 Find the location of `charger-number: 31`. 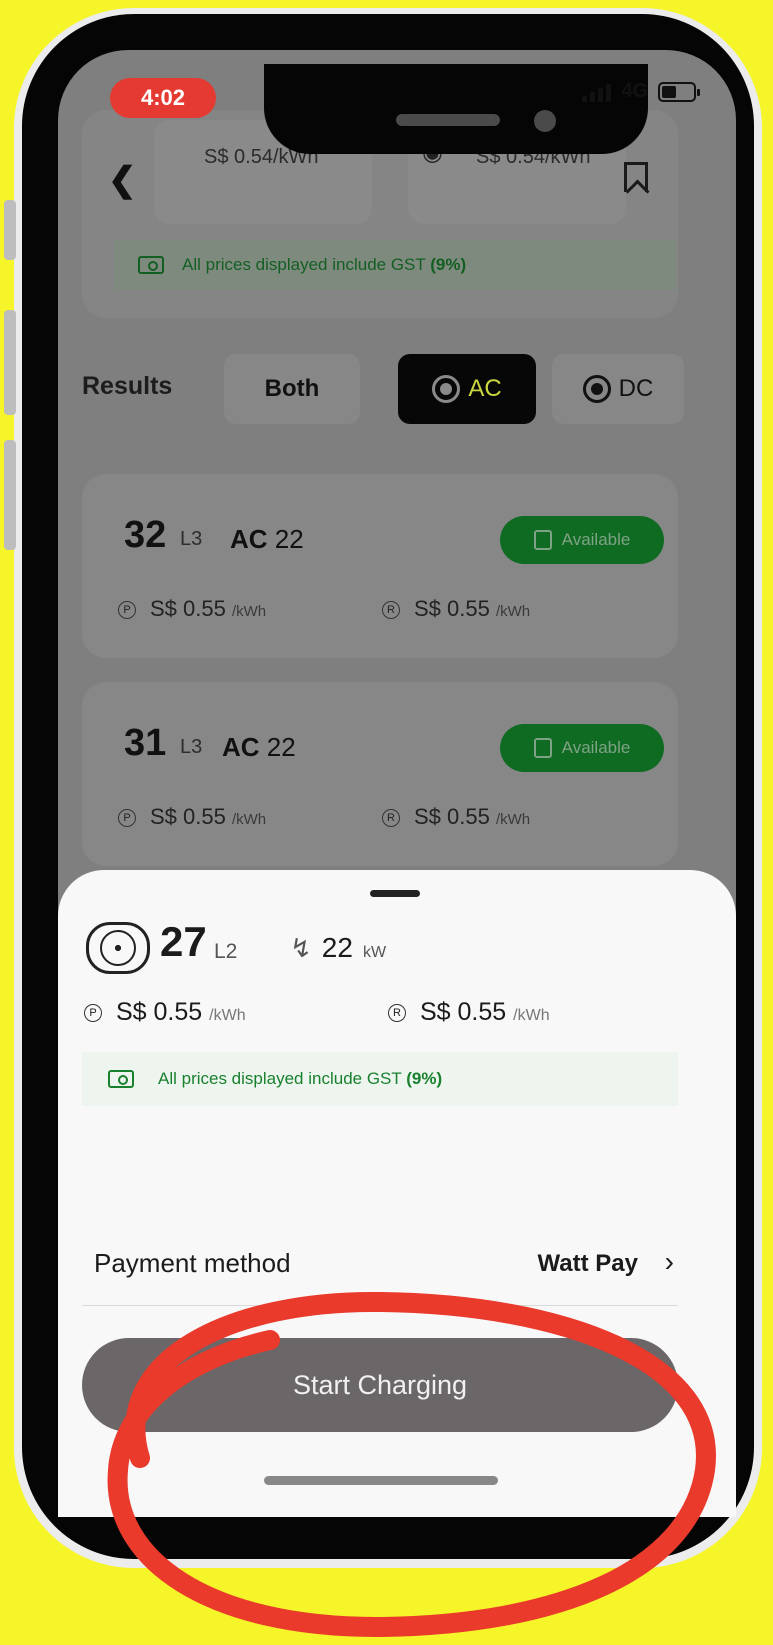

charger-number: 31 is located at coordinates (145, 743).